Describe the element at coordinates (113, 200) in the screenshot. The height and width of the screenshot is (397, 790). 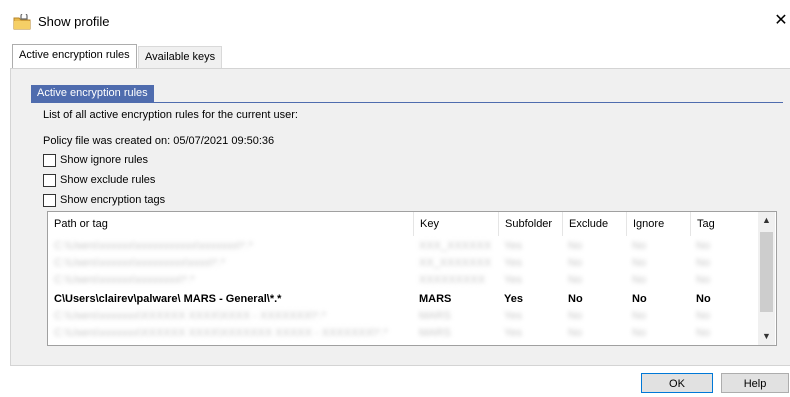
I see `show-encryption-tags-label: Show encryption tags` at that location.